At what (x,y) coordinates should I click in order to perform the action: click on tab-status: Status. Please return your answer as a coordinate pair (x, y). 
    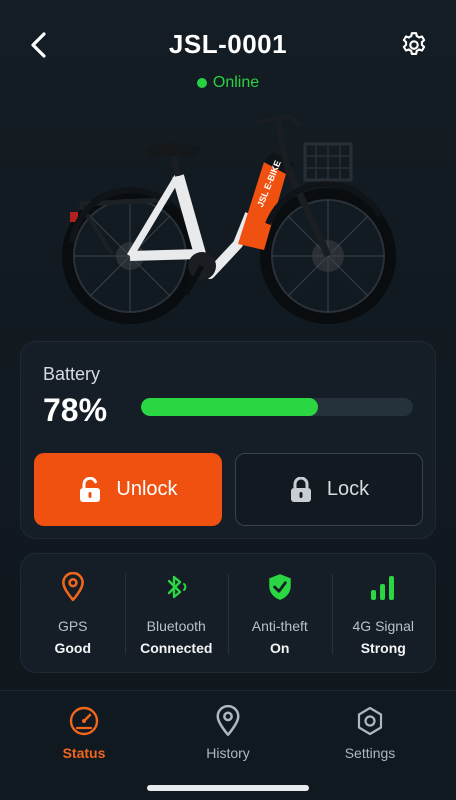
    Looking at the image, I should click on (84, 733).